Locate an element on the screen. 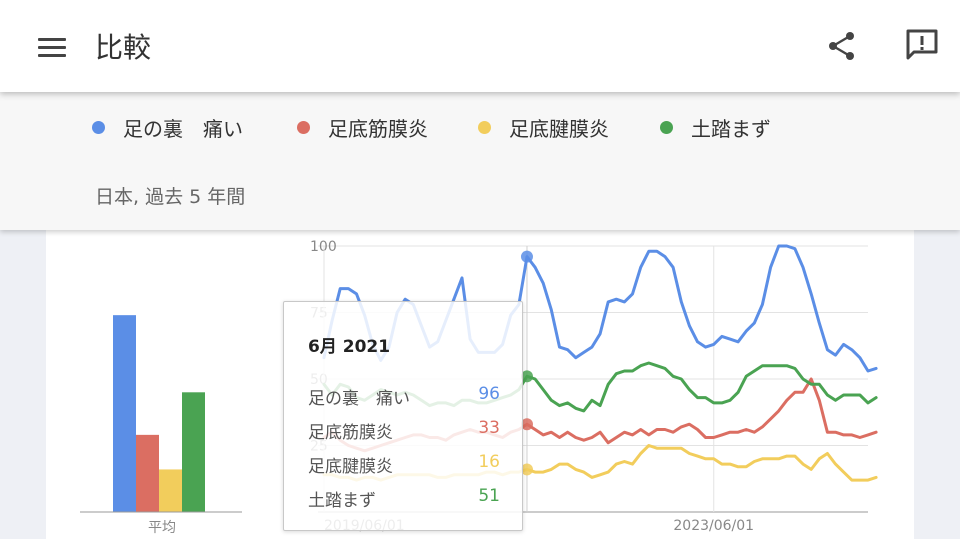  tooltip-term-label: 足底筋膜炎 is located at coordinates (350, 433).